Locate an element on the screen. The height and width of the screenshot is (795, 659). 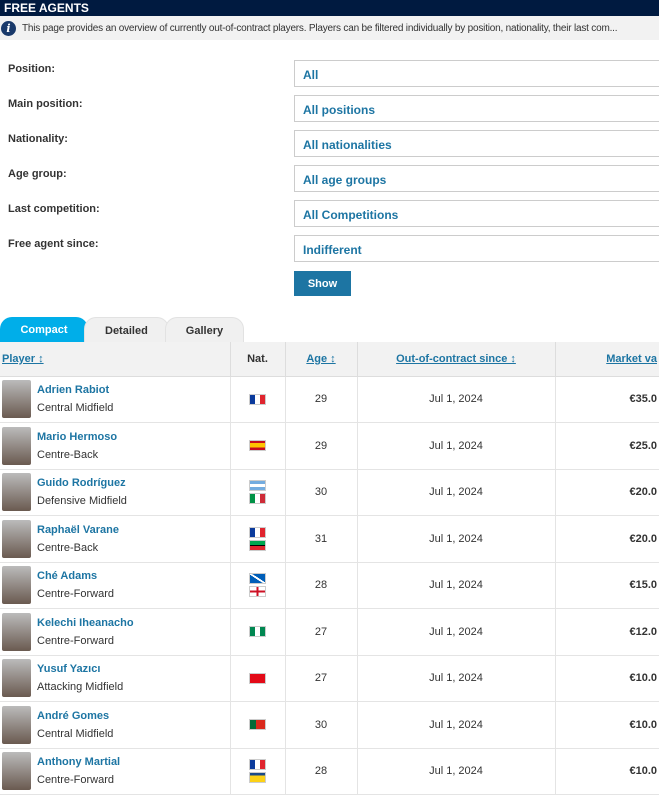
page-title: FREE AGENTS is located at coordinates (46, 8).